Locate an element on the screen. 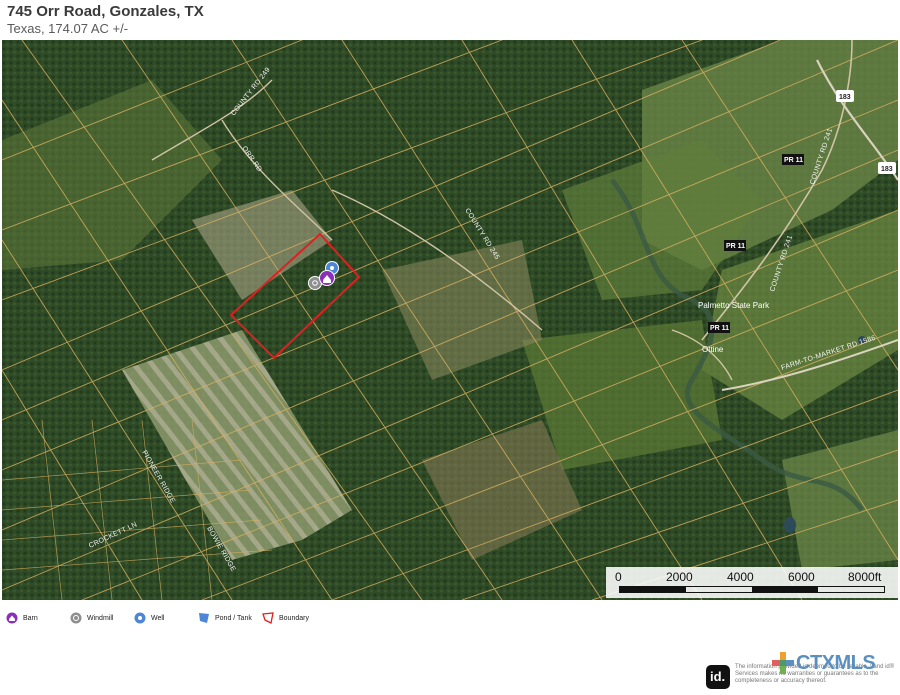 This screenshot has width=900, height=695. scale-label-4000: 4000 is located at coordinates (740, 577).